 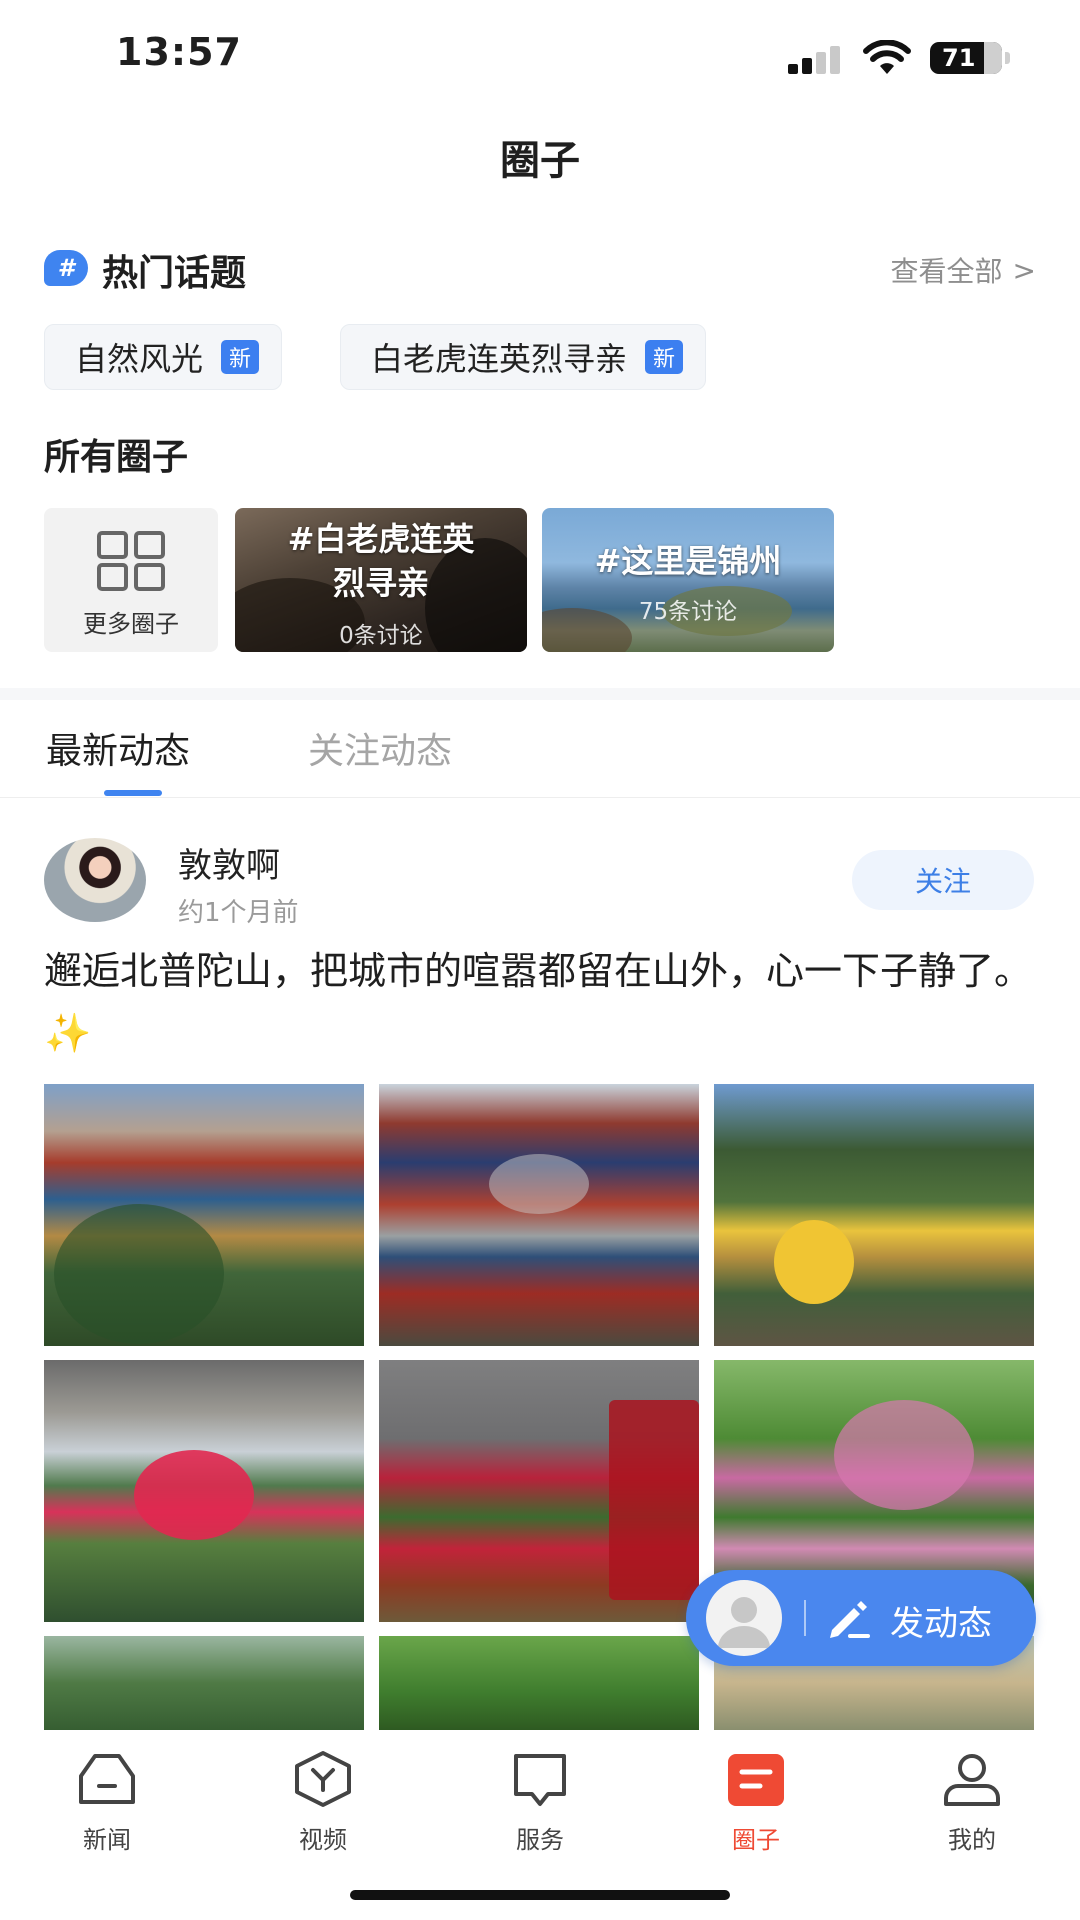 I want to click on view-all-link: 查看全部 >, so click(x=963, y=270).